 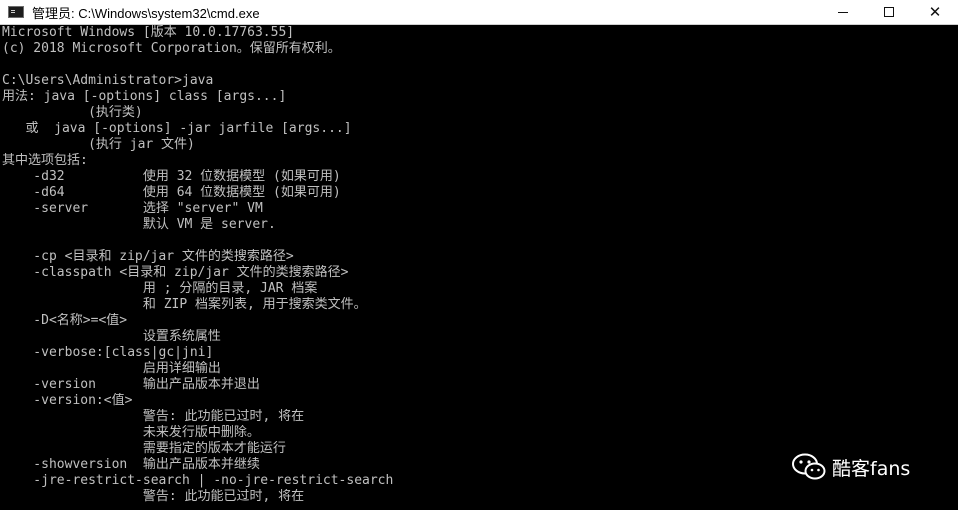 I want to click on console-line: C:\Users\Administrator>java, so click(x=108, y=80).